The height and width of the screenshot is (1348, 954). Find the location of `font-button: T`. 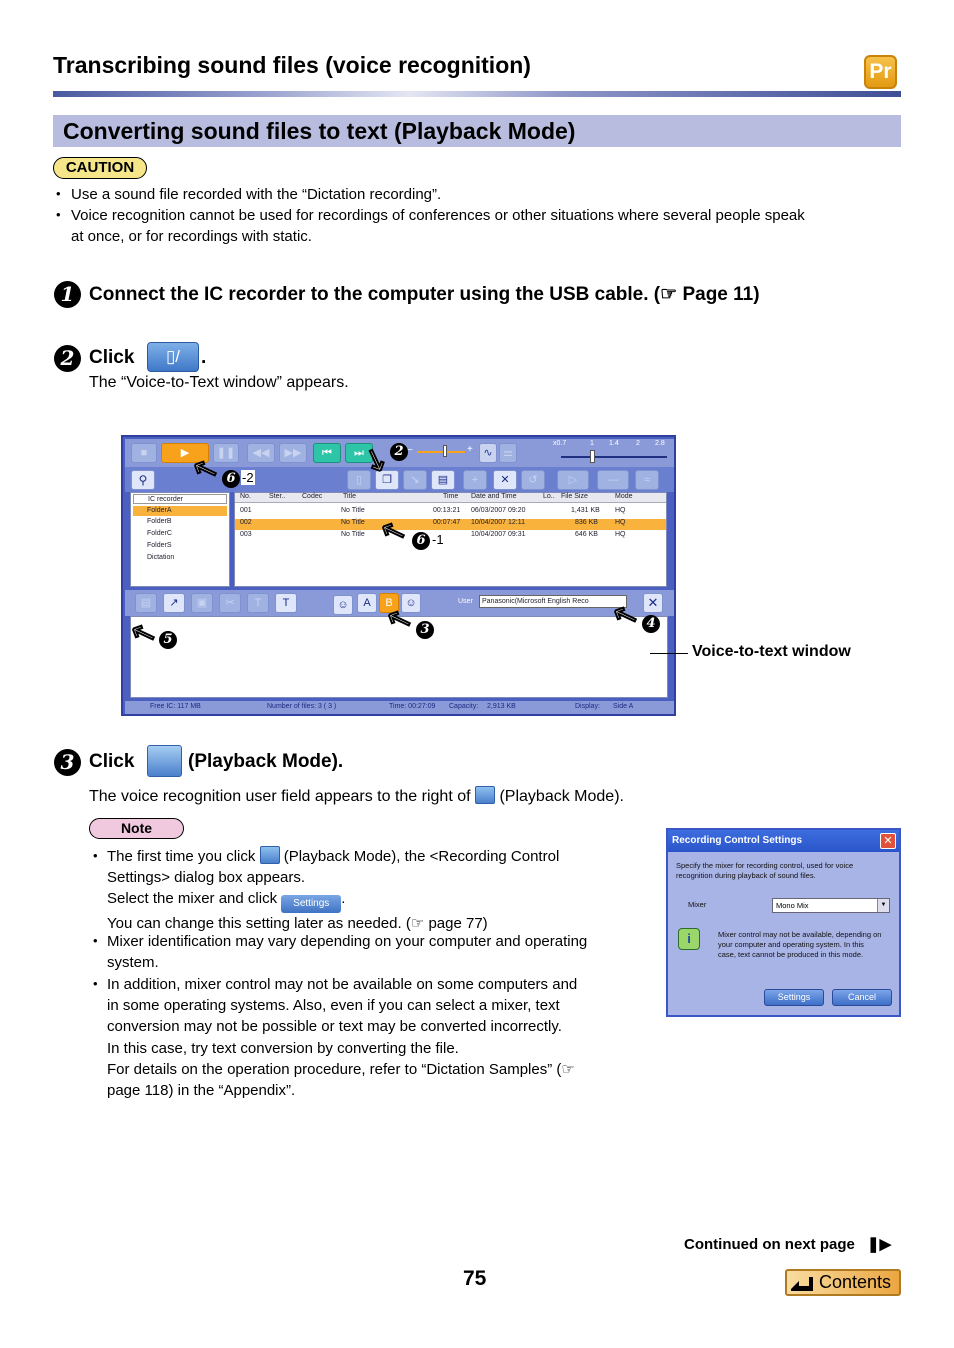

font-button: T is located at coordinates (258, 603).